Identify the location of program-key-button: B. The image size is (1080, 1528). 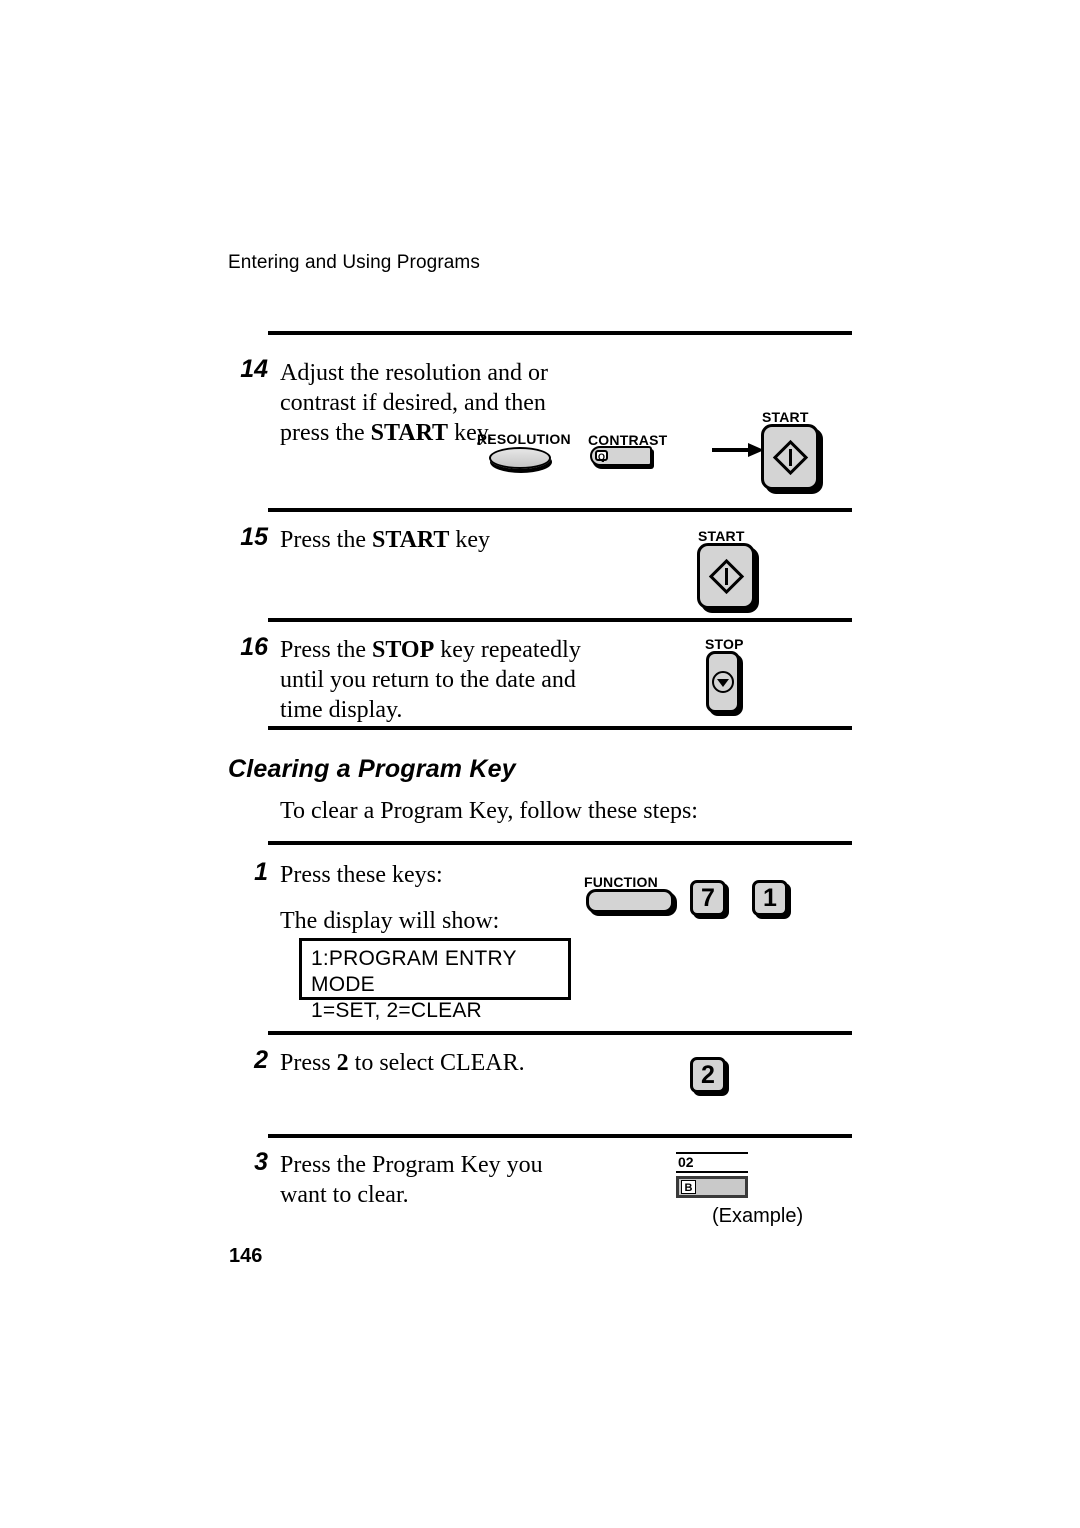
(712, 1187).